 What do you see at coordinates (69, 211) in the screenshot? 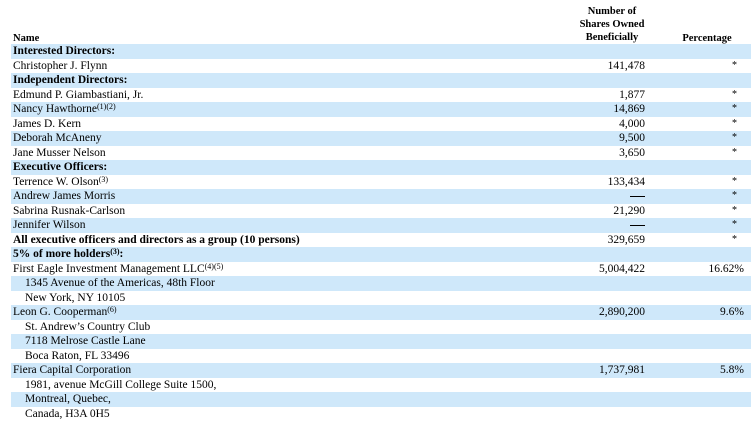
I see `row-name: Sabrina Rusnak-Carlson` at bounding box center [69, 211].